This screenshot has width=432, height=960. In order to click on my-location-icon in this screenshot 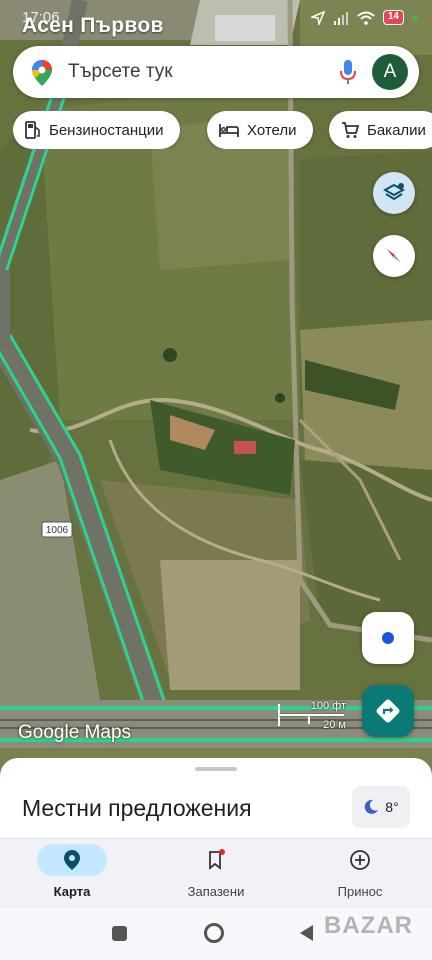, I will do `click(388, 638)`.